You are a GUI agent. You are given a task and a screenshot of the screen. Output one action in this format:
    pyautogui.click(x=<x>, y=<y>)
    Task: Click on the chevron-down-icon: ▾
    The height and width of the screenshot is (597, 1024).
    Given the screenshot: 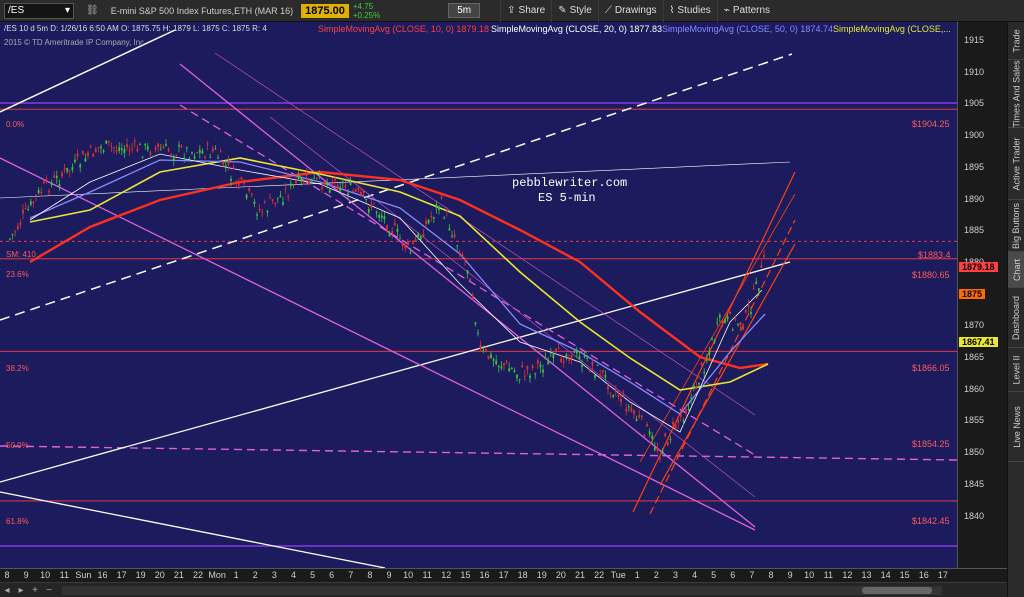 What is the action you would take?
    pyautogui.click(x=67, y=10)
    